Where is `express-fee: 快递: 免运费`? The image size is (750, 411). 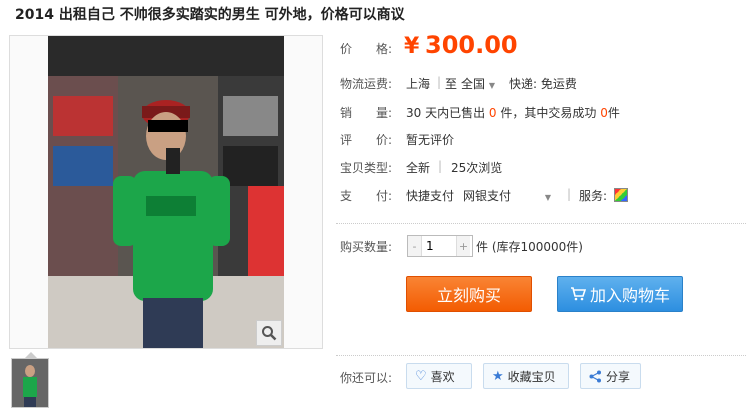 express-fee: 快递: 免运费 is located at coordinates (543, 84).